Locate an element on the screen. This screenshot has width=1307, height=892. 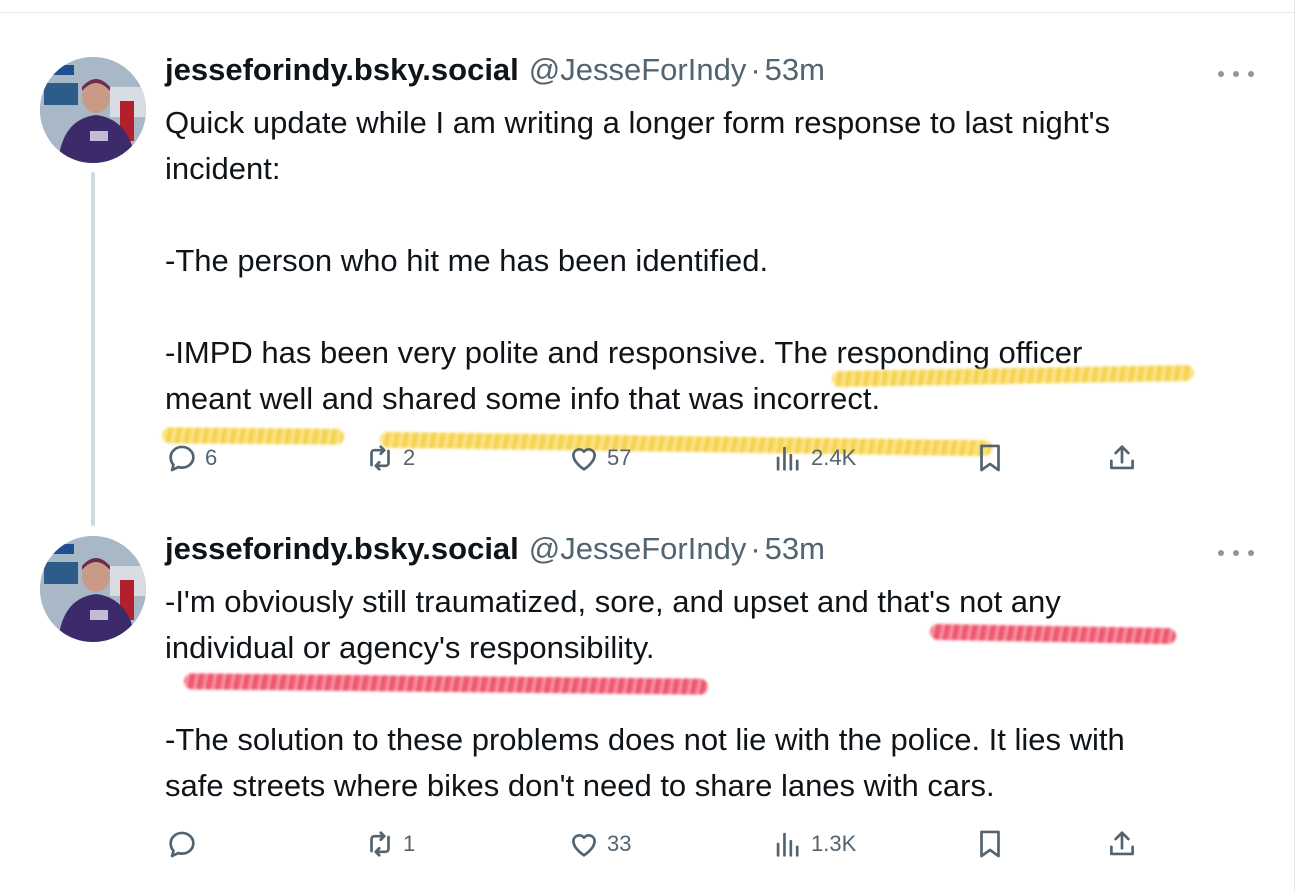
views-button: 2.4K is located at coordinates (813, 458).